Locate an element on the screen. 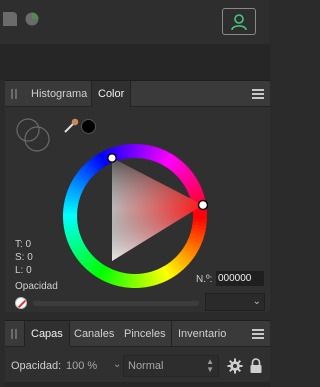 Image resolution: width=320 pixels, height=387 pixels. lightness-readout: L: 0 is located at coordinates (23, 270).